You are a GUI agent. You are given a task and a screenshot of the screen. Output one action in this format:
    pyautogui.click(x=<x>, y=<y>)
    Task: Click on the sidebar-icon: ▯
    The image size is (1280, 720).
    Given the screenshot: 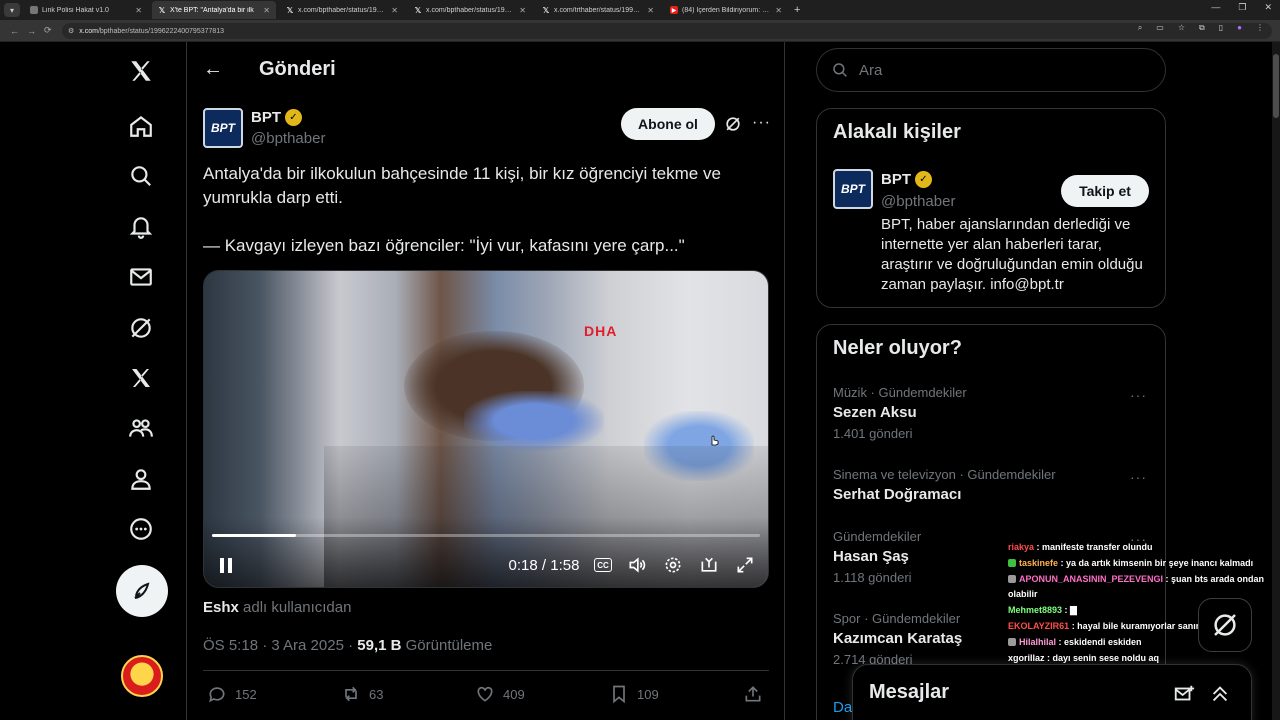 What is the action you would take?
    pyautogui.click(x=1221, y=28)
    